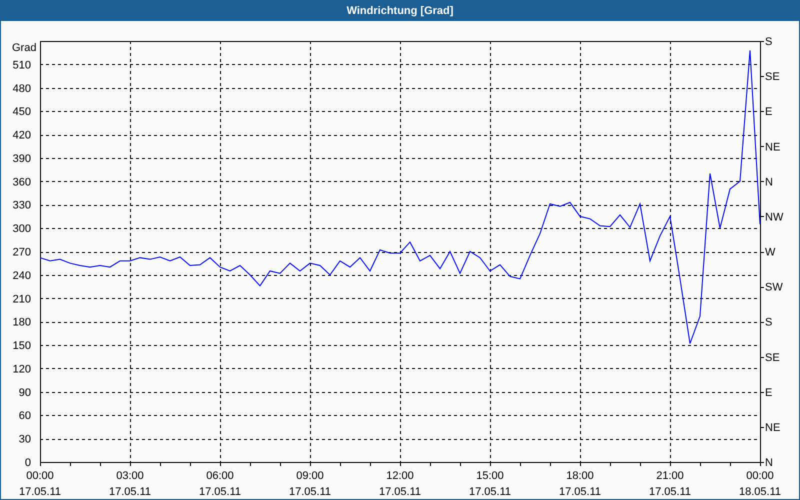 The image size is (800, 500). I want to click on y-tick-label: 360, so click(21, 182).